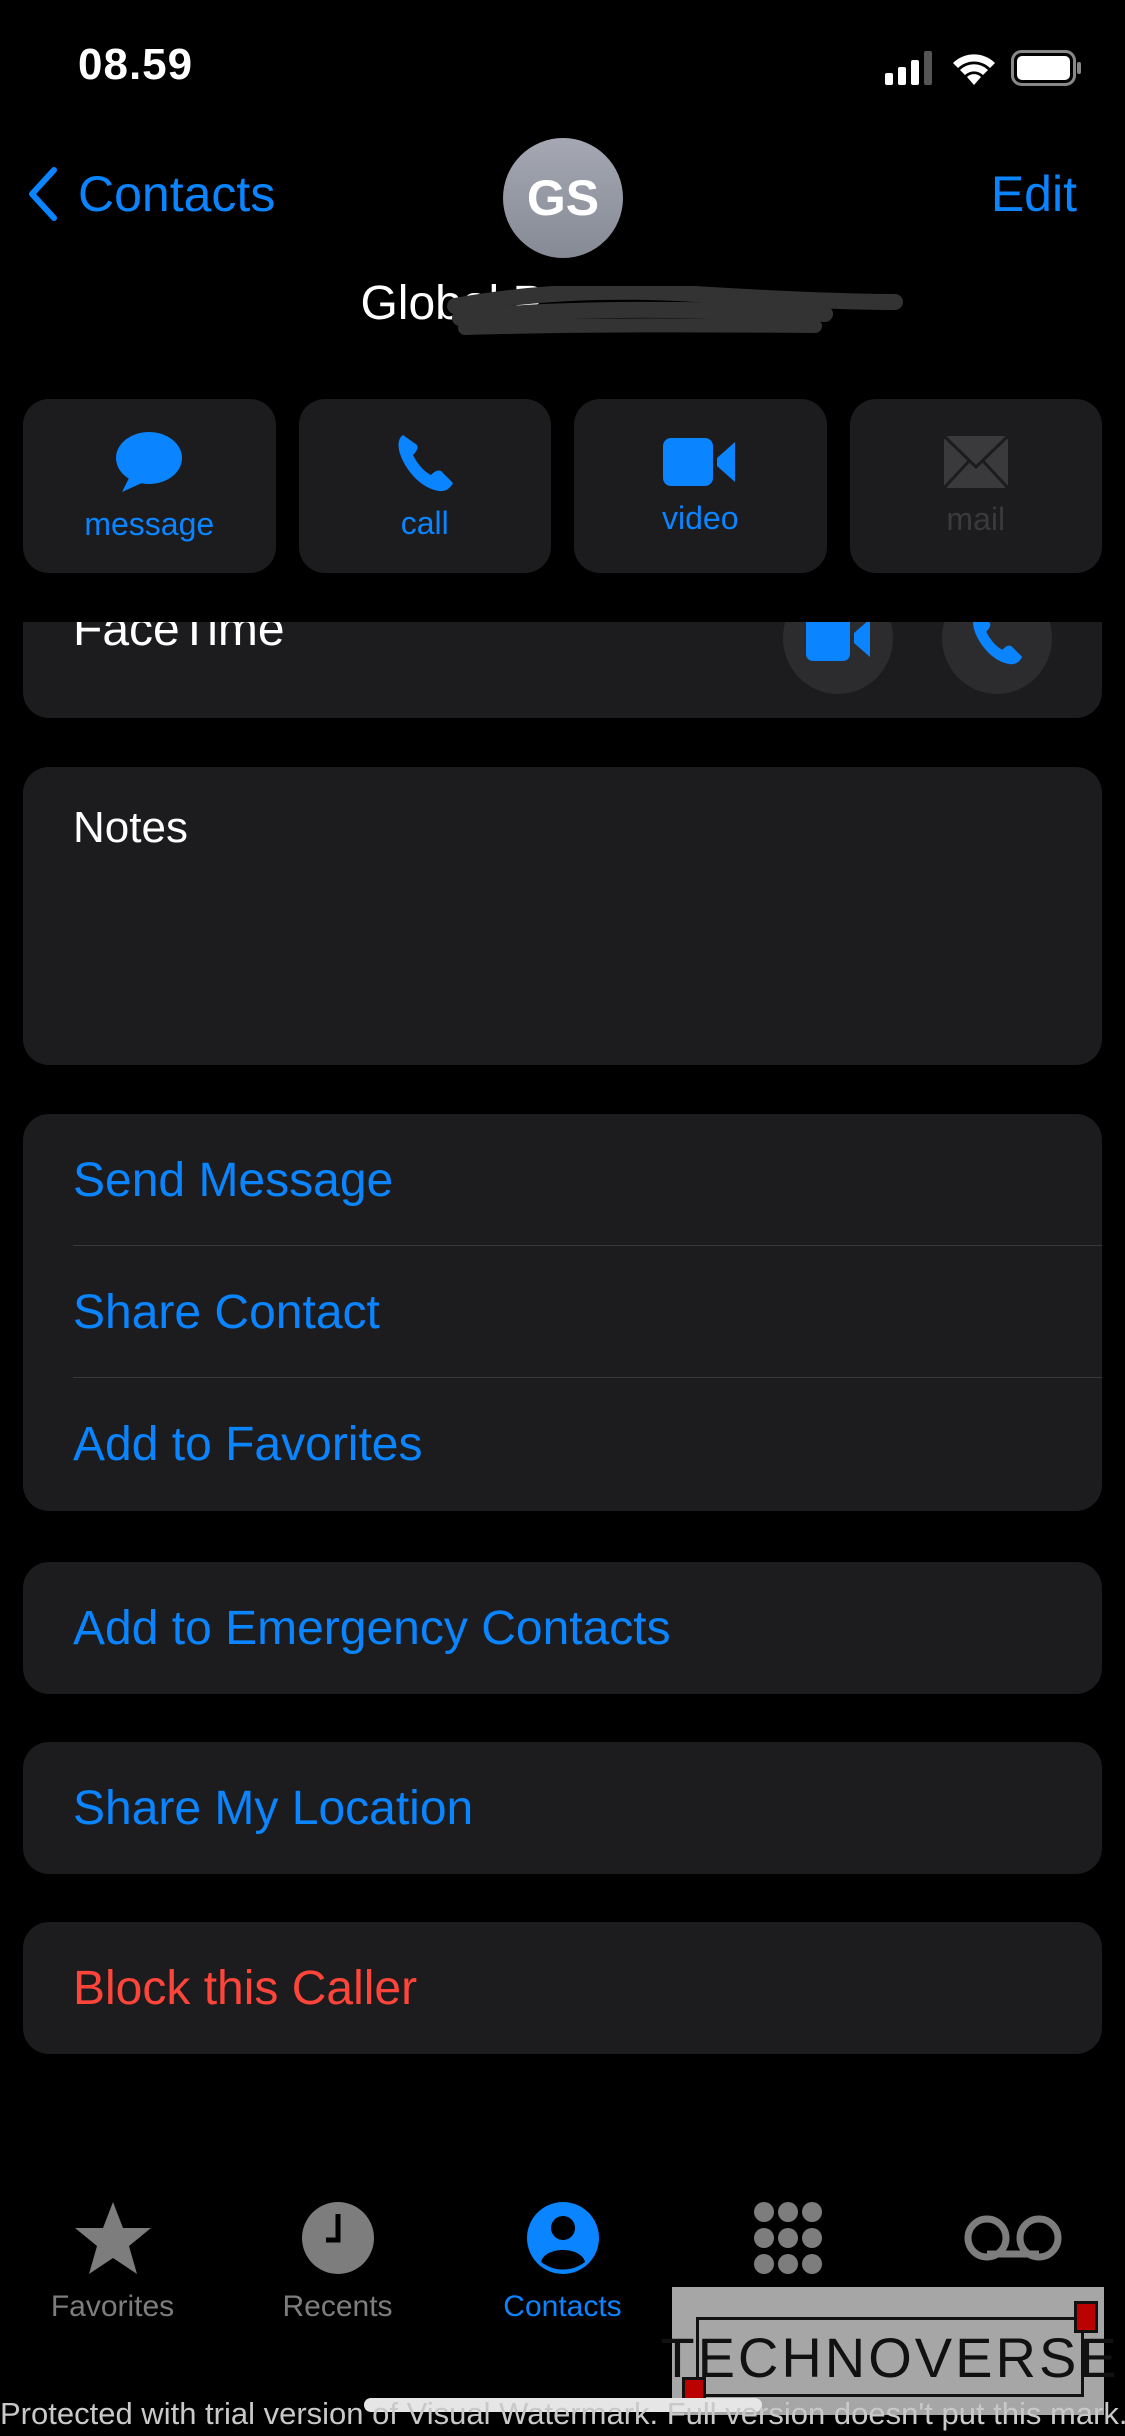 The height and width of the screenshot is (2436, 1125). I want to click on facetime-audio-button, so click(997, 658).